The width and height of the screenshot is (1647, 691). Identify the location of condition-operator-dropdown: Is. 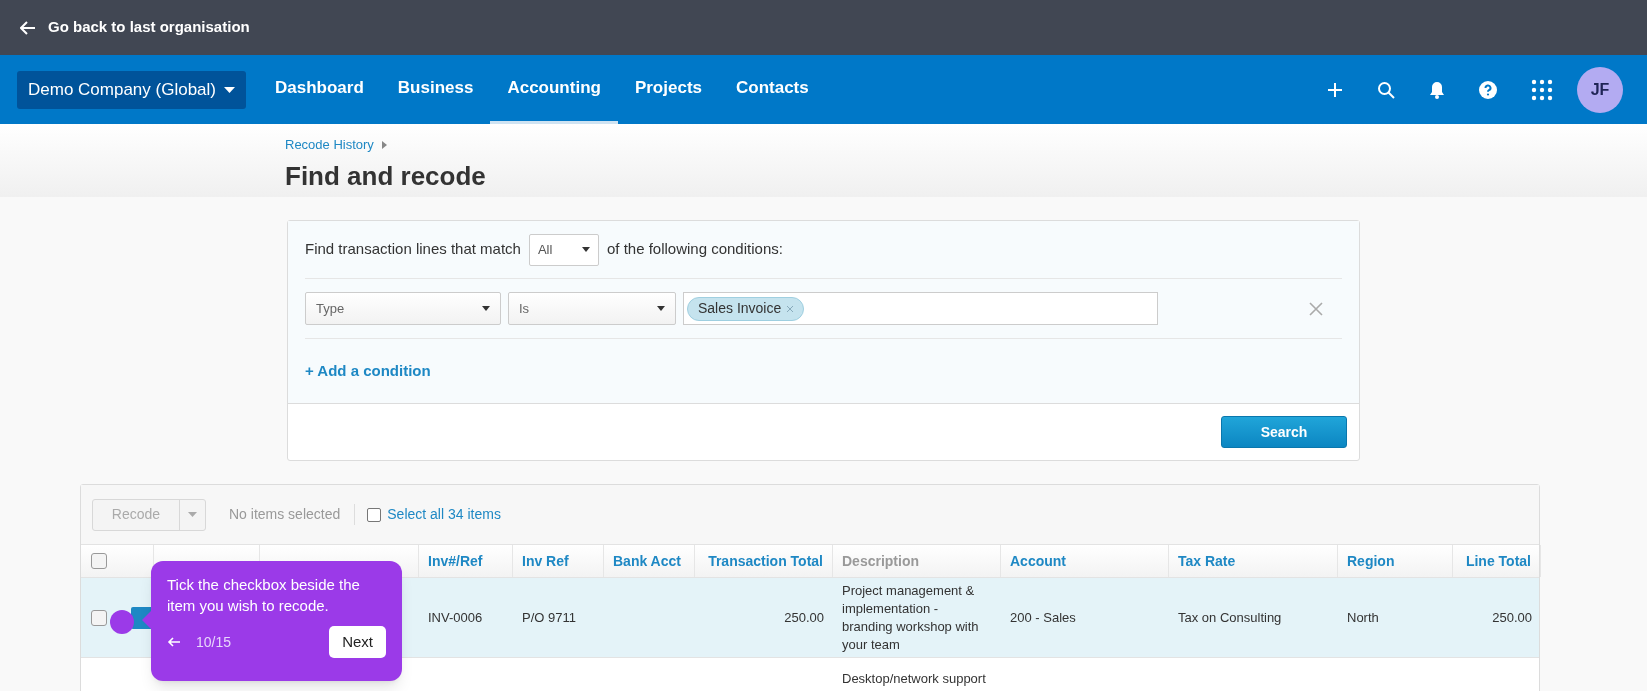
(592, 308).